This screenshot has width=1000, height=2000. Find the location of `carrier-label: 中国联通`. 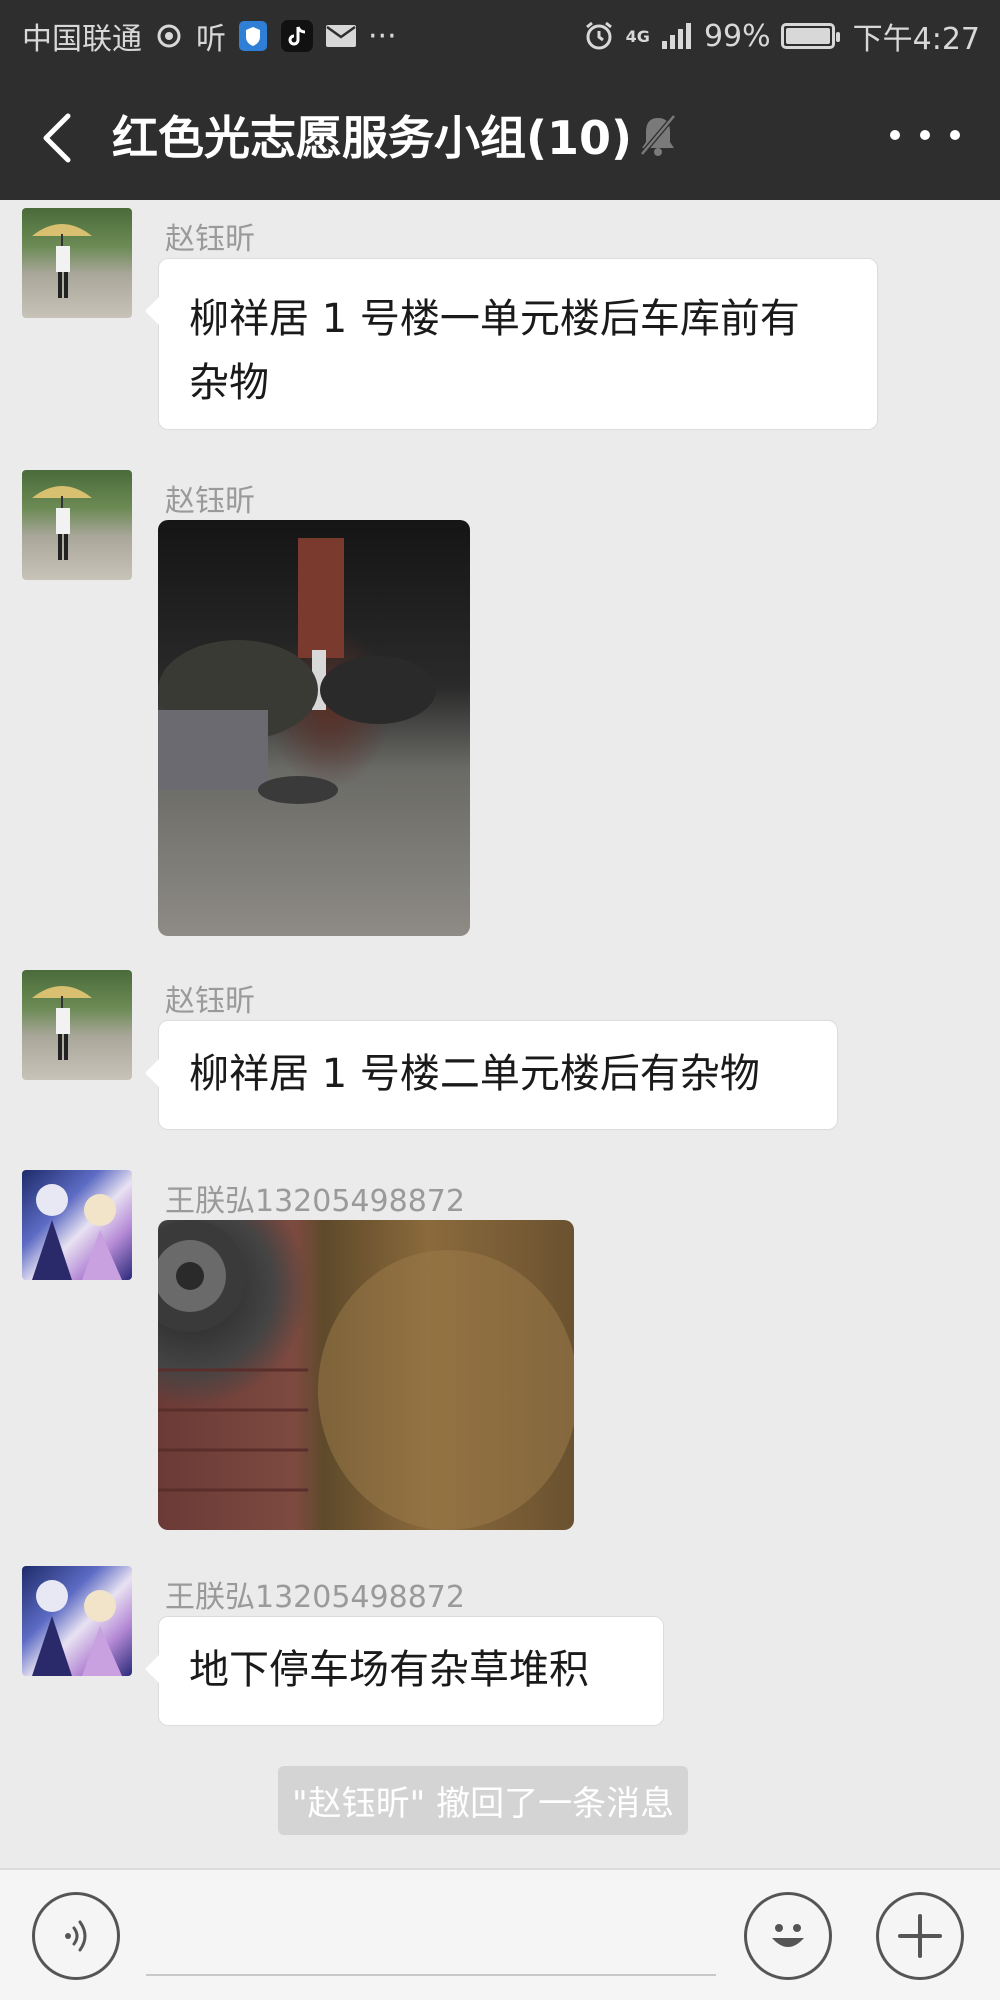

carrier-label: 中国联通 is located at coordinates (82, 39).